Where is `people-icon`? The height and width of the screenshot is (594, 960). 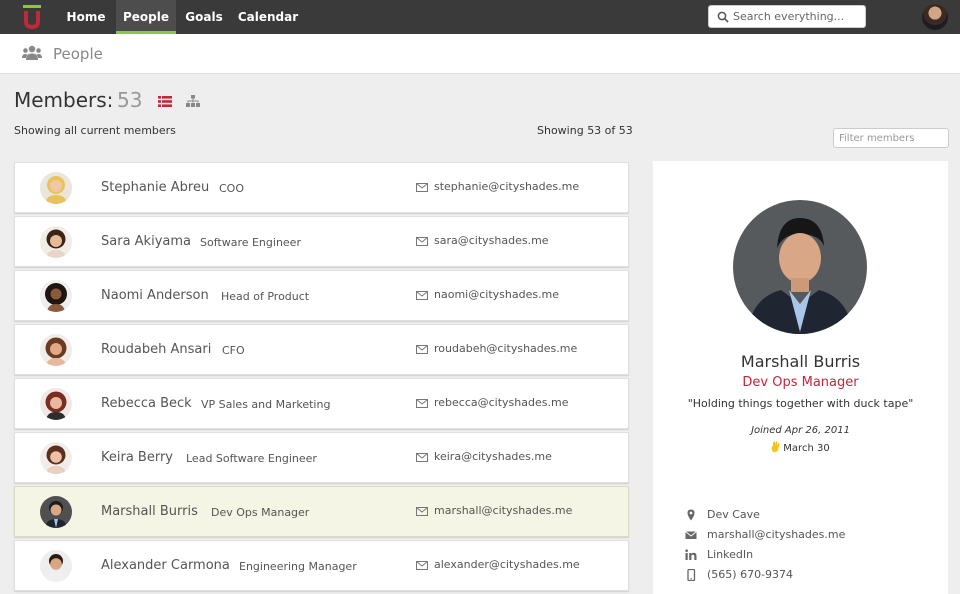
people-icon is located at coordinates (32, 52).